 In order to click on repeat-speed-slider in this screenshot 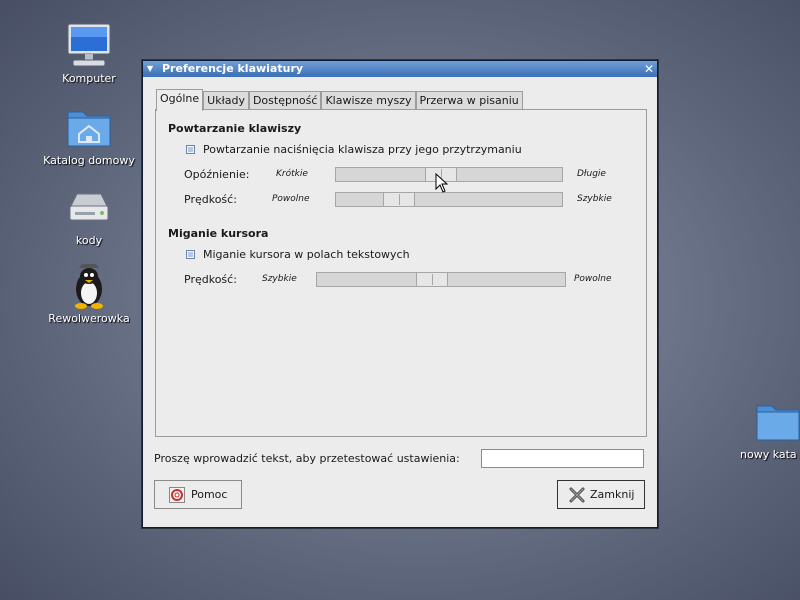, I will do `click(449, 199)`.